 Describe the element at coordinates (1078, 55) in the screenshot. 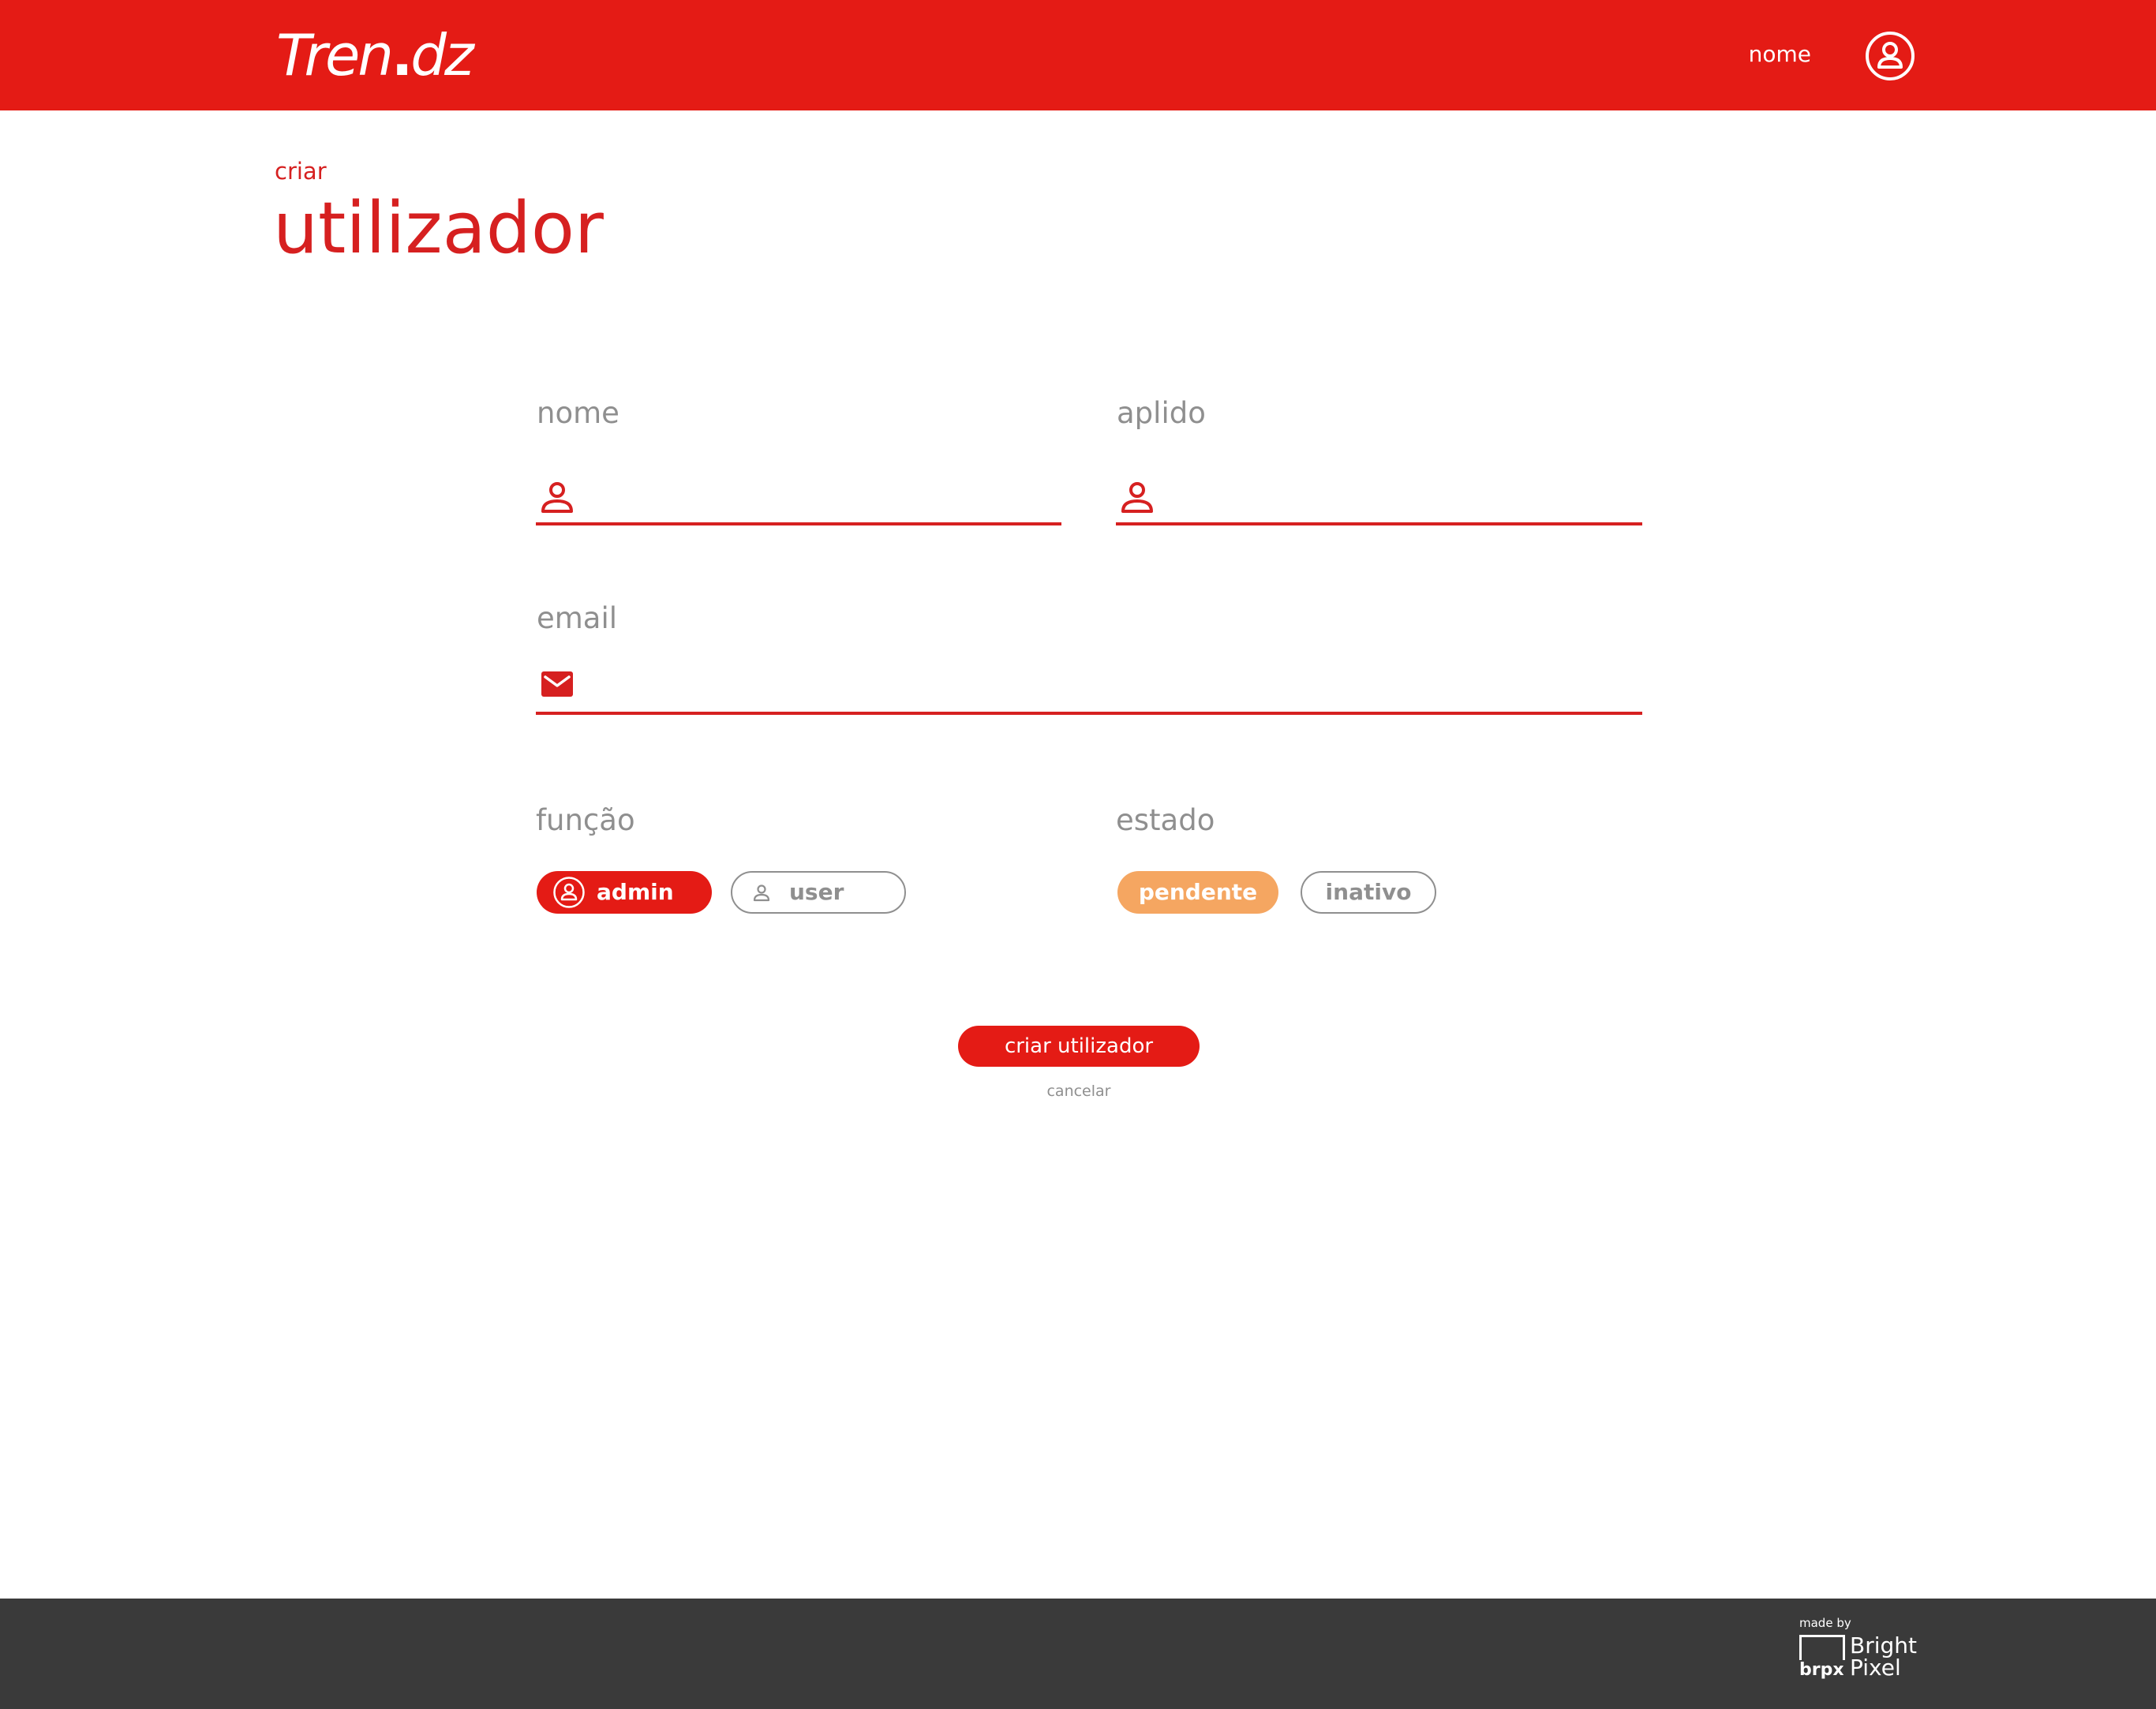

I see `top-bar: Tren.dz nome` at that location.